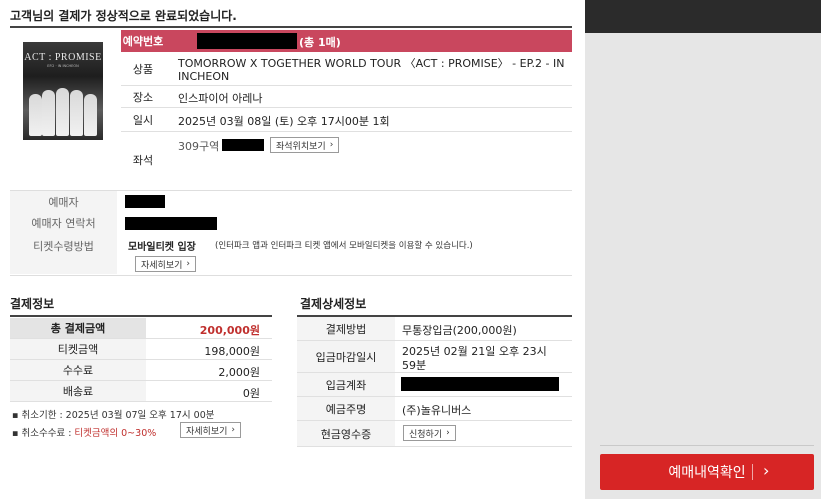 This screenshot has height=499, width=821. I want to click on payment-ticket-row: 티켓금액 198,000원, so click(141, 349).